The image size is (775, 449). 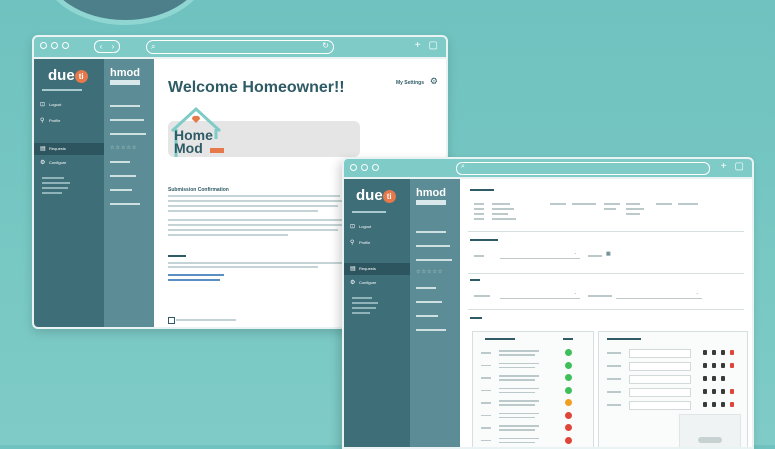 What do you see at coordinates (129, 193) in the screenshot?
I see `secondary-sidebar: hmod ☆☆☆☆☆` at bounding box center [129, 193].